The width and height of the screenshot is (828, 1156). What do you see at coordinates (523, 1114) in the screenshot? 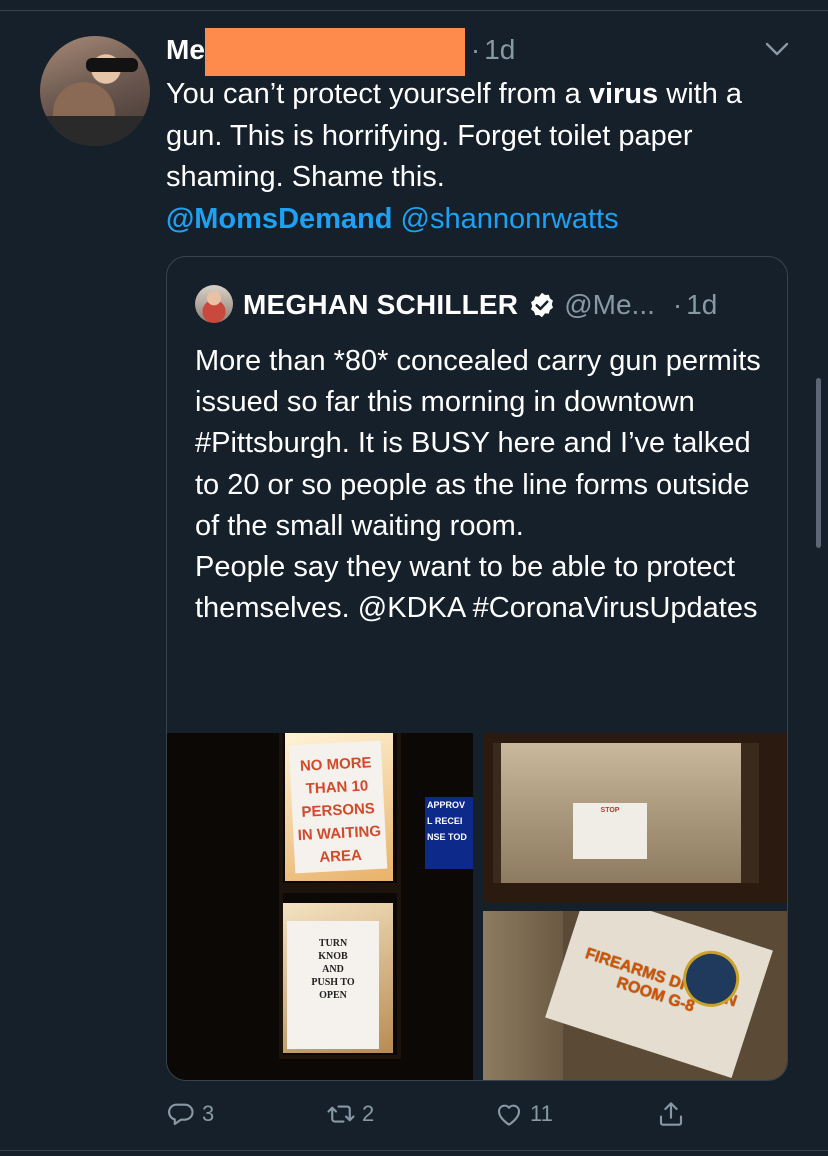
I see `like-button: 11` at bounding box center [523, 1114].